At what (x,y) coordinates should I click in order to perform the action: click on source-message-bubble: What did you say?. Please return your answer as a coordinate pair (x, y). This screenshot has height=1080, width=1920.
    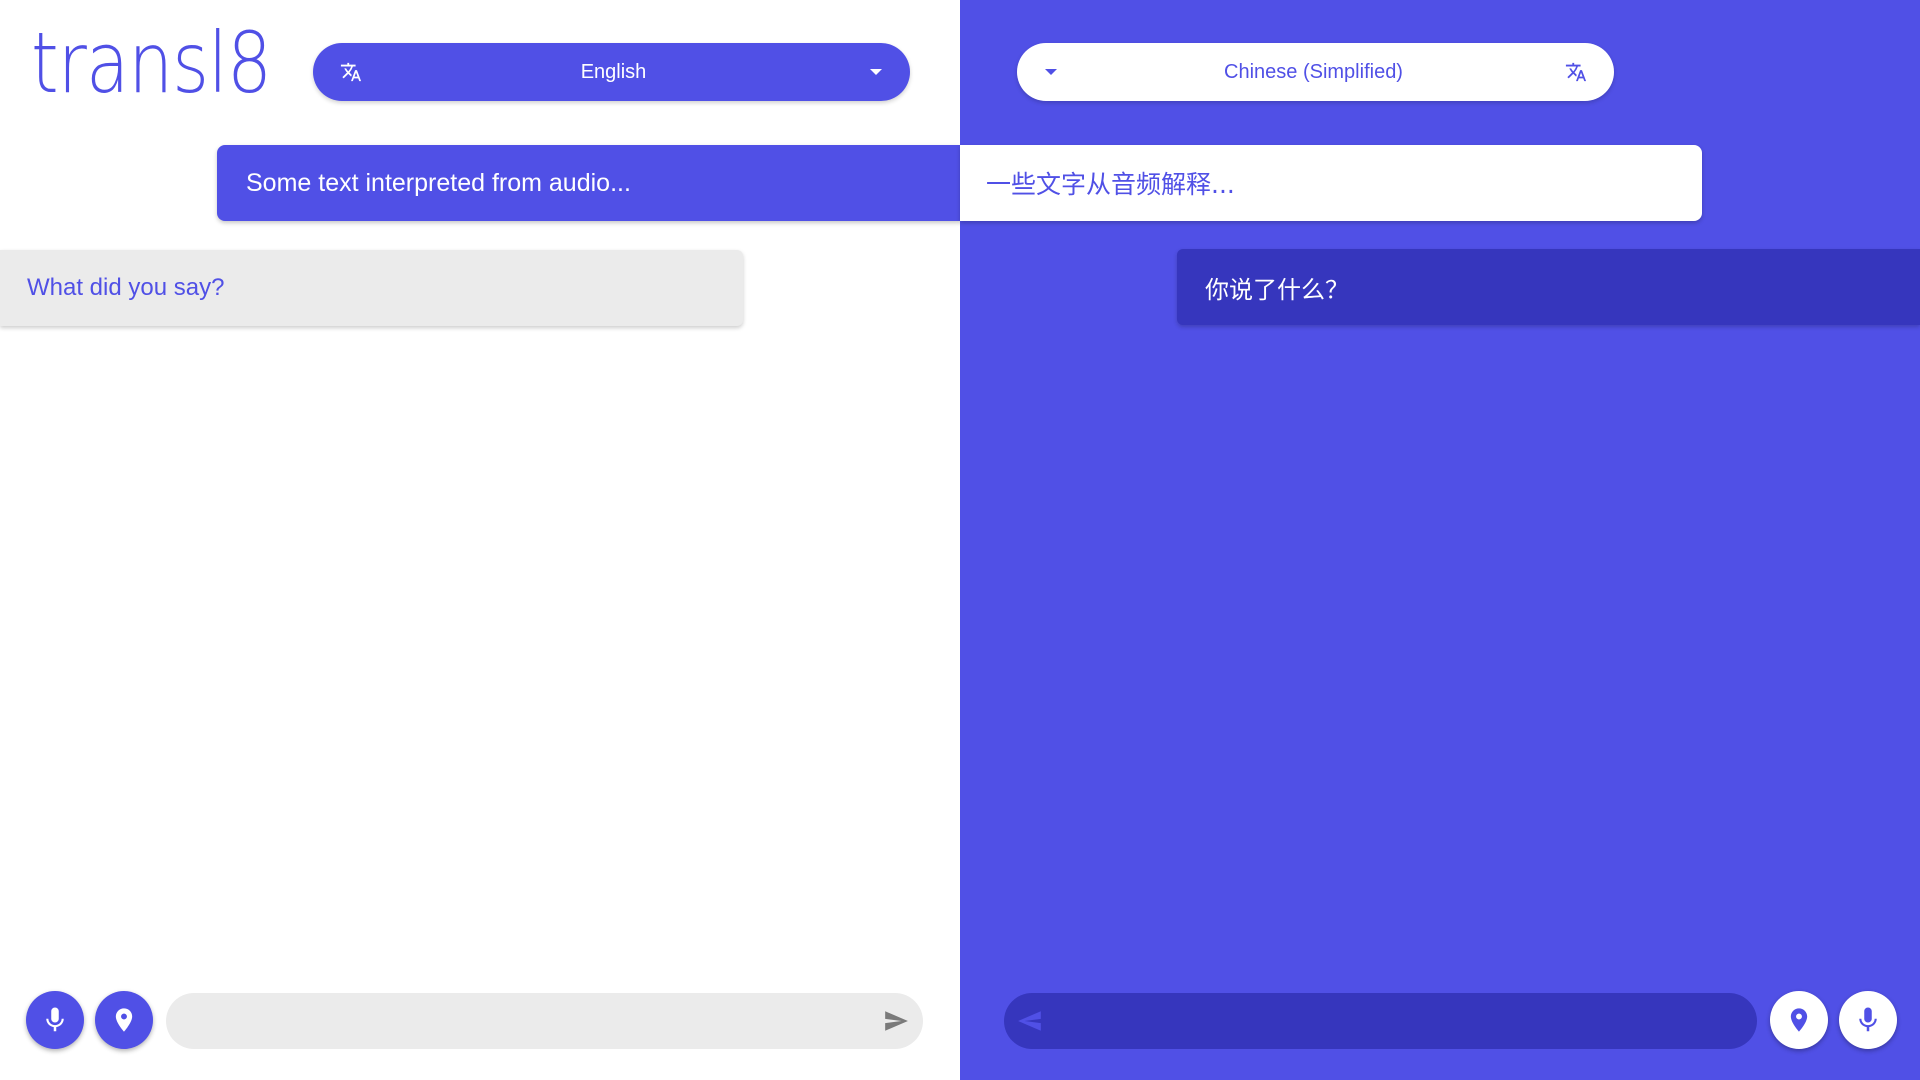
    Looking at the image, I should click on (371, 288).